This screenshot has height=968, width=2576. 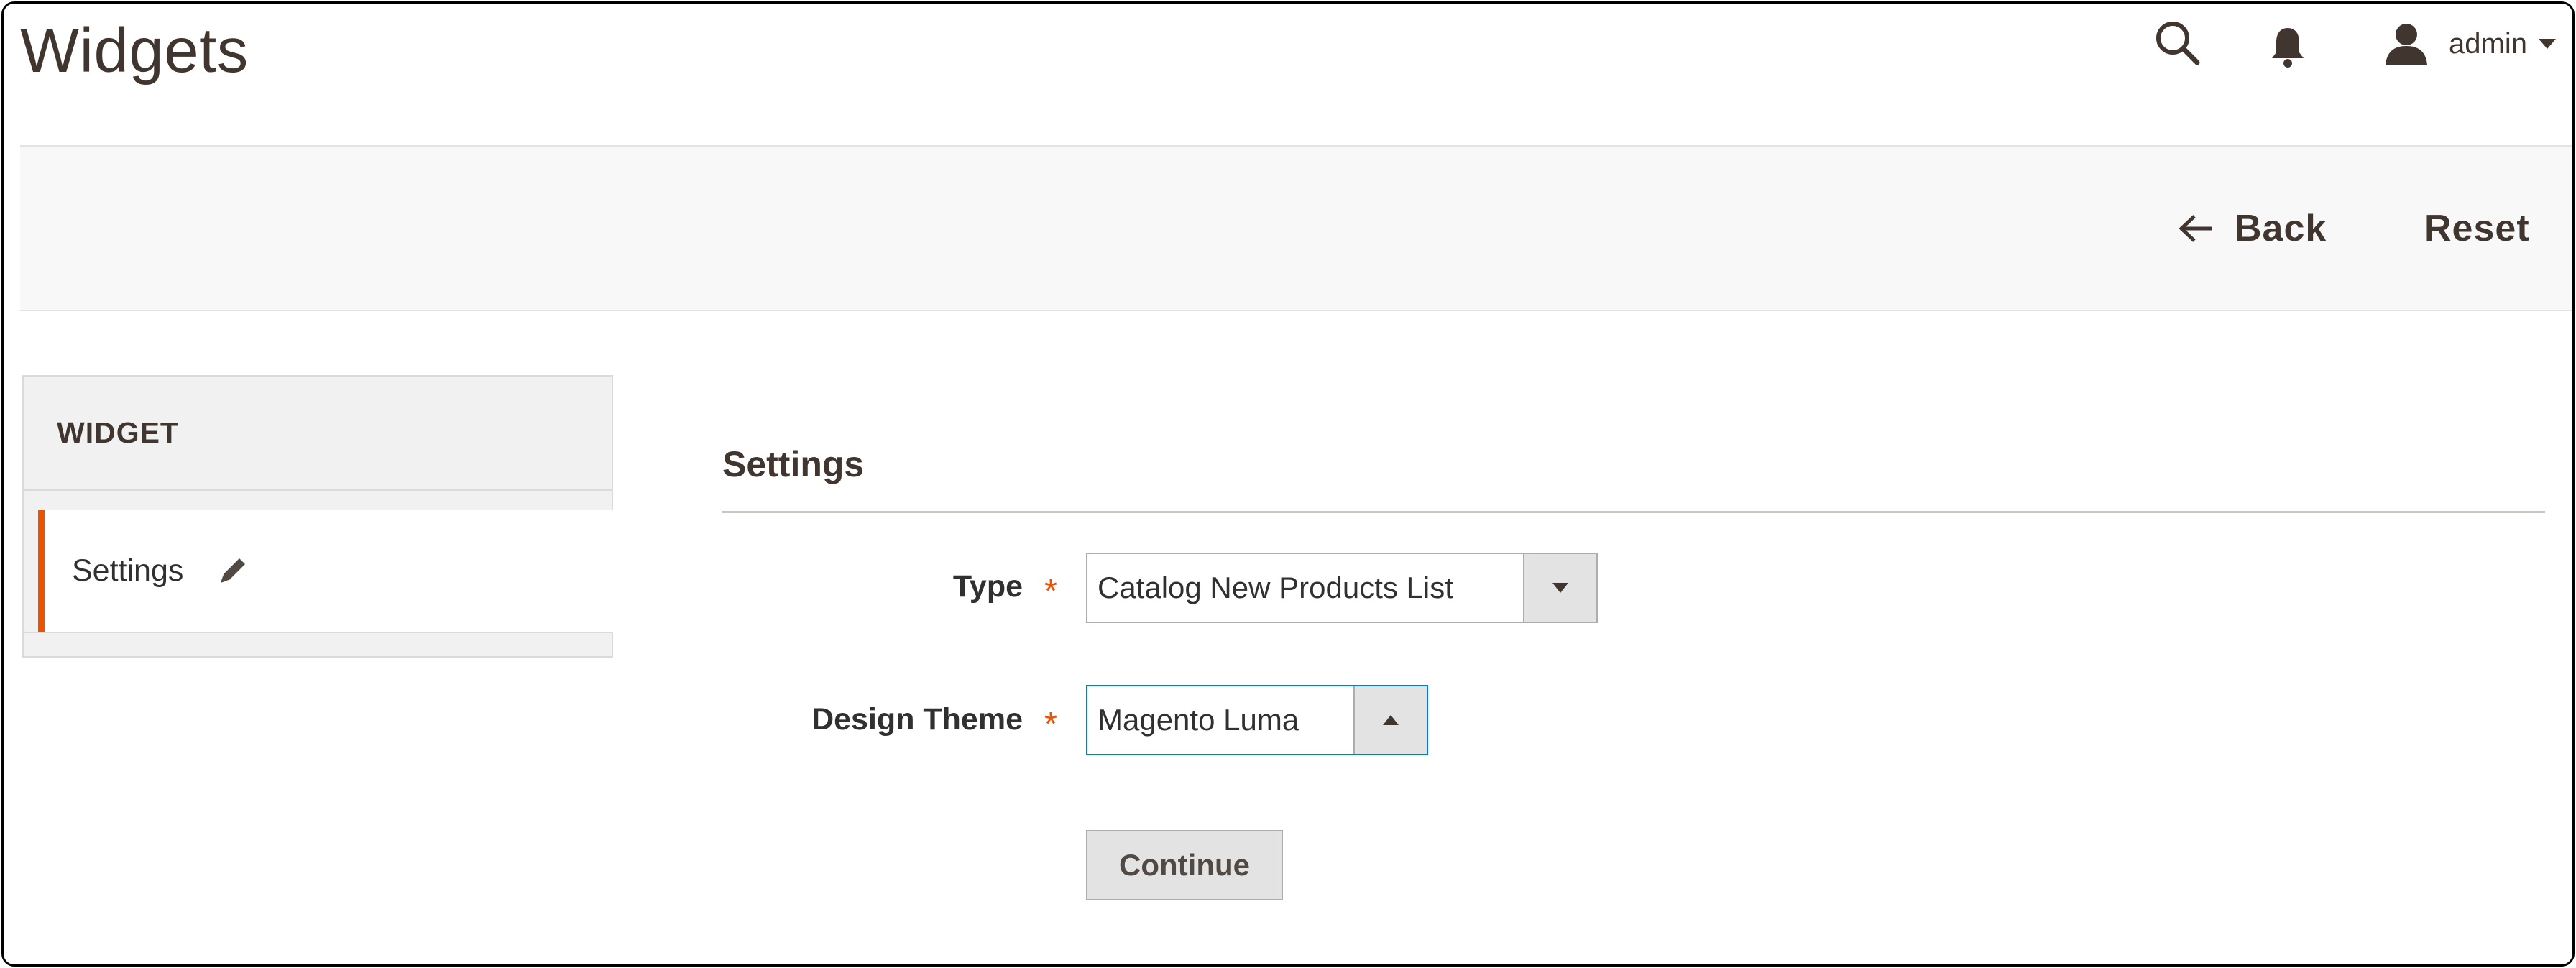 What do you see at coordinates (326, 571) in the screenshot?
I see `sidebar-item-settings: Settings` at bounding box center [326, 571].